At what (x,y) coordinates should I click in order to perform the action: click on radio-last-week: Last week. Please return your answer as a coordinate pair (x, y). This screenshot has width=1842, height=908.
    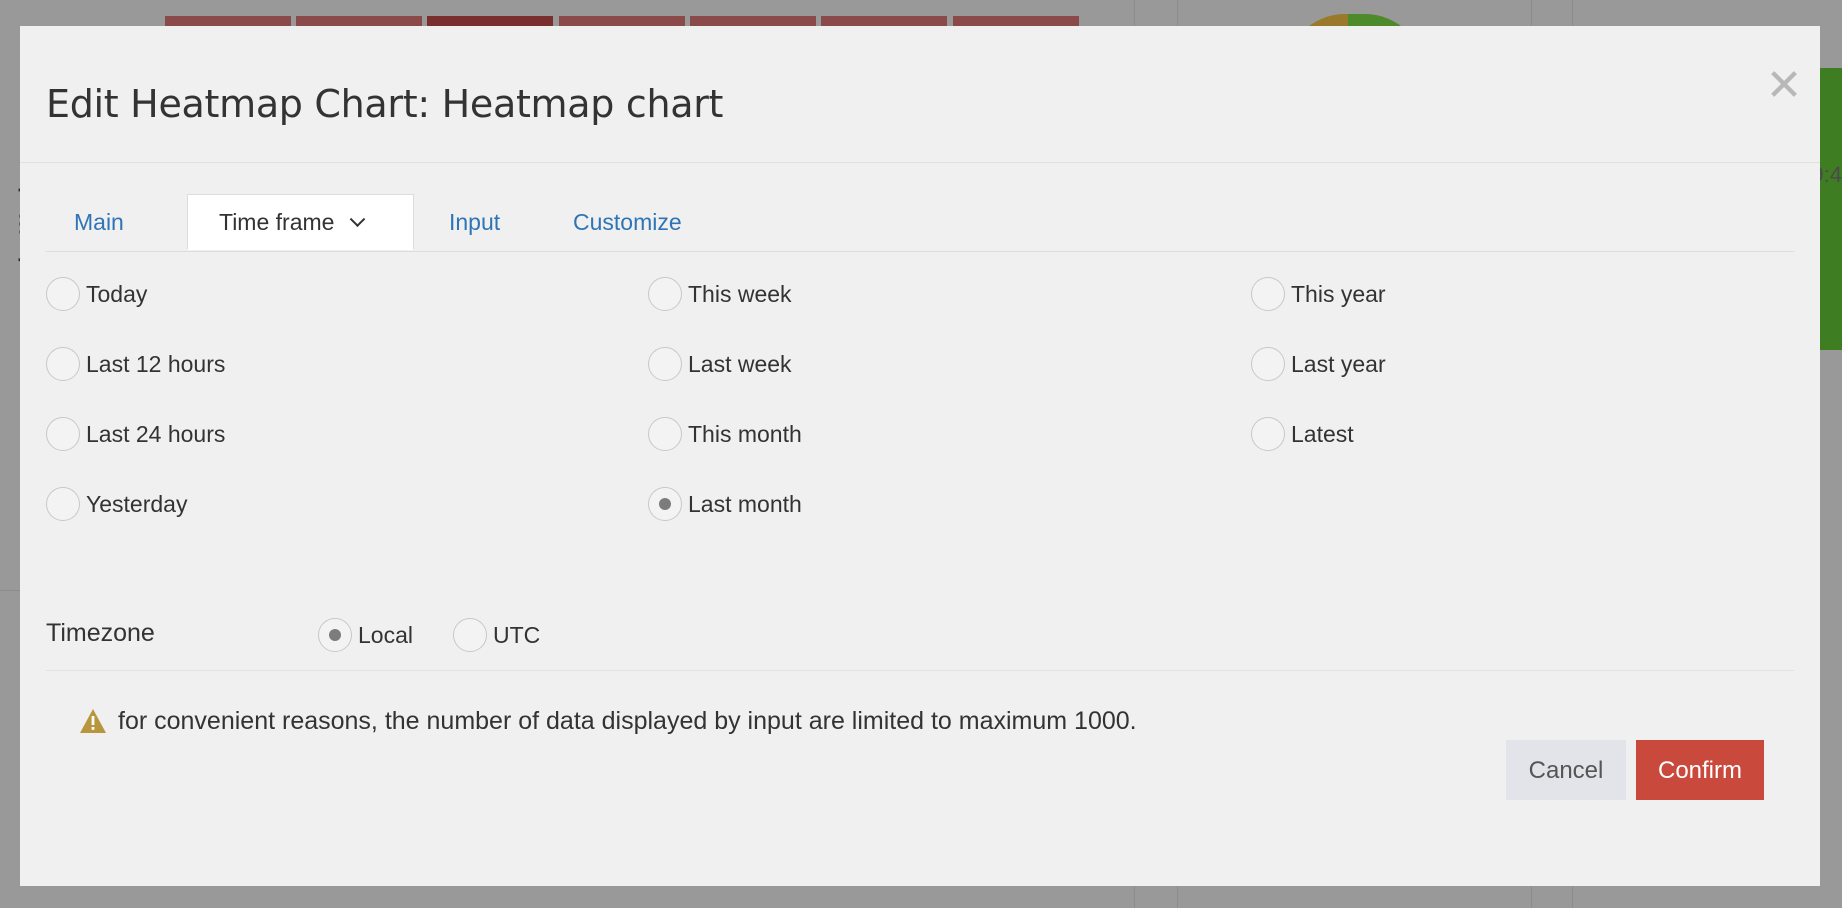
    Looking at the image, I should click on (720, 364).